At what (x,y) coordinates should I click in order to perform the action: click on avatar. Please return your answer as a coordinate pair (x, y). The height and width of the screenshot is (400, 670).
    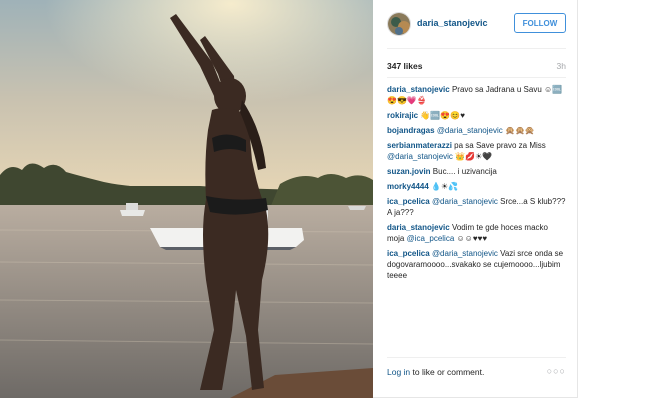
    Looking at the image, I should click on (399, 24).